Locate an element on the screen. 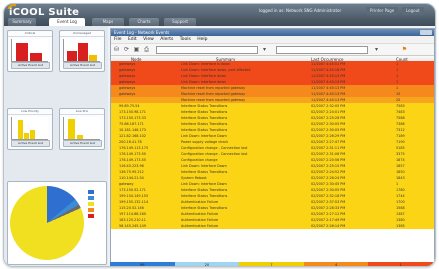  widget-title: Unmanaged is located at coordinates (82, 34).